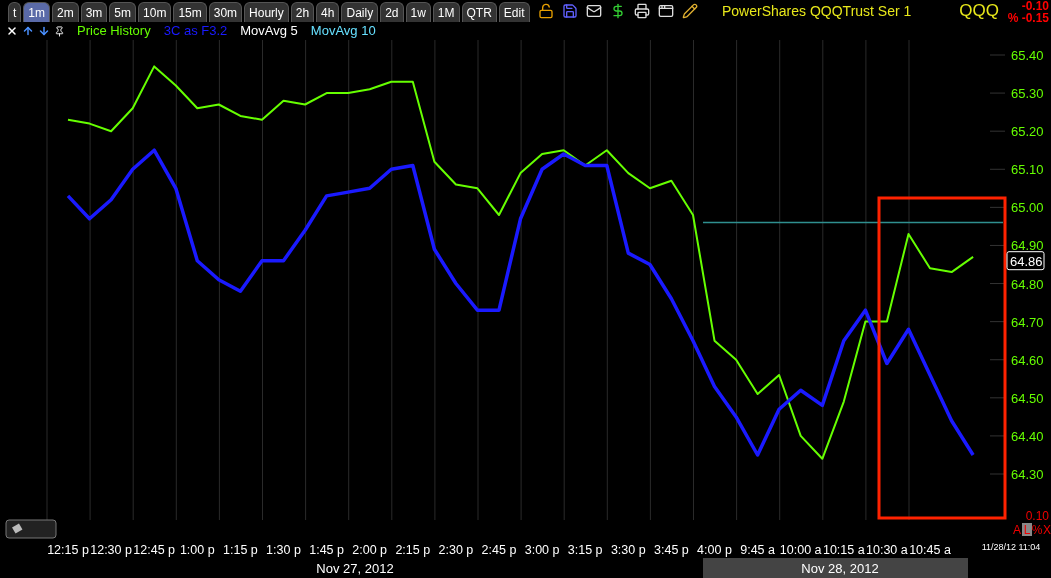 The width and height of the screenshot is (1051, 578). Describe the element at coordinates (195, 31) in the screenshot. I see `legend-label: 3C as F3.2` at that location.